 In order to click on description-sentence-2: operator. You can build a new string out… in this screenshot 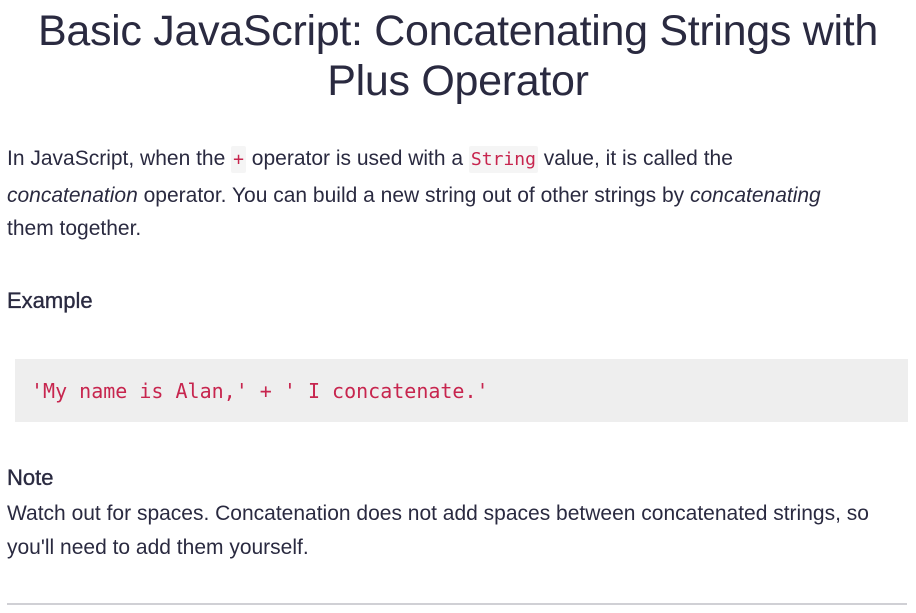, I will do `click(413, 195)`.